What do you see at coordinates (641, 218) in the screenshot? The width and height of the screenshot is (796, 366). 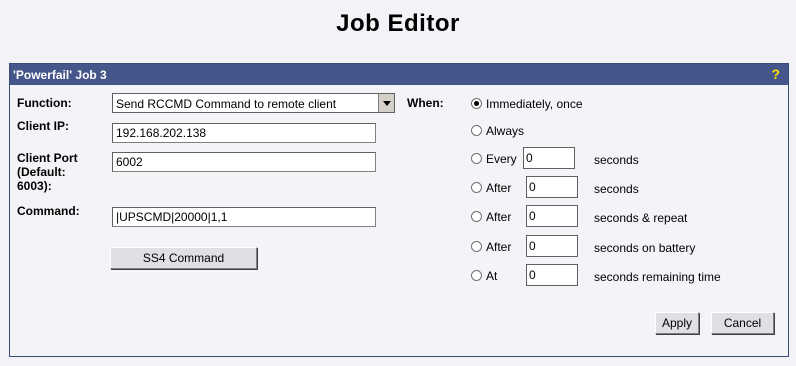 I see `after-repeat-unit: seconds & repeat` at bounding box center [641, 218].